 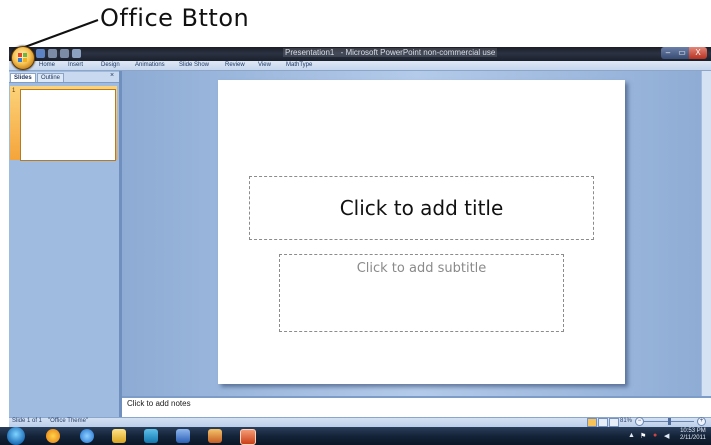 What do you see at coordinates (248, 437) in the screenshot?
I see `powerpoint-icon` at bounding box center [248, 437].